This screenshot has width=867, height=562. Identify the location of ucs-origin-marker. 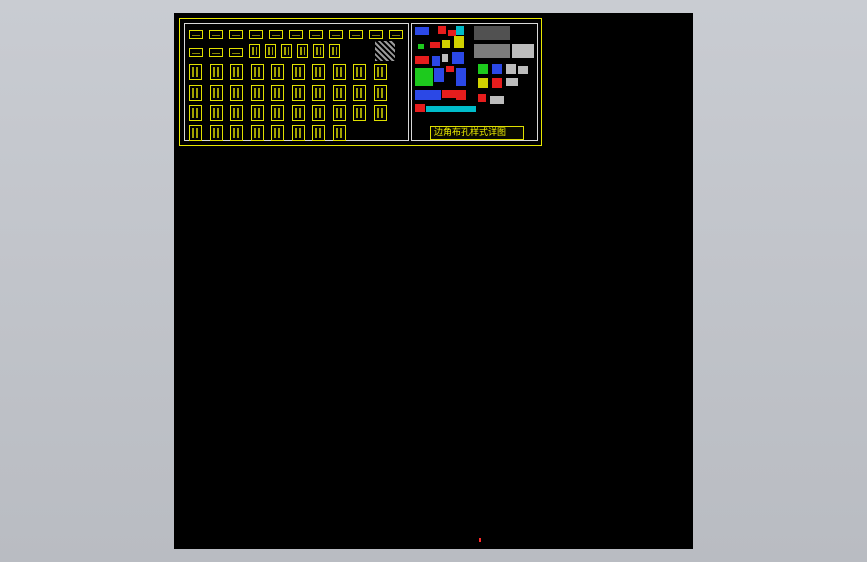
(480, 540).